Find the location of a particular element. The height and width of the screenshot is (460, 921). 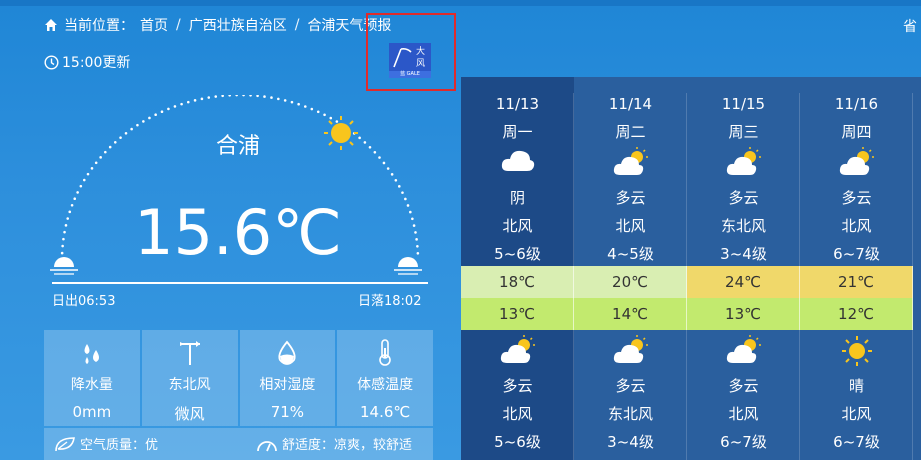

breadcrumb: 当前位置： 首页 / 广西壮族自治区 / 合浦天气预报 is located at coordinates (217, 25).